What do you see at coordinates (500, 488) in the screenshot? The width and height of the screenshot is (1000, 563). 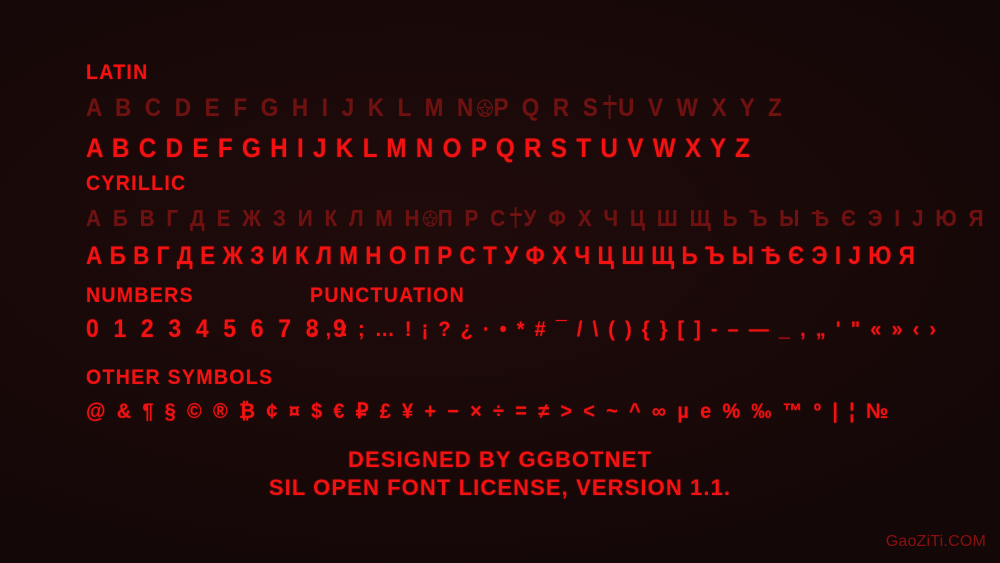 I see `footer-license-line: SIL OPEN FONT LICENSE, VERSION 1.1.` at bounding box center [500, 488].